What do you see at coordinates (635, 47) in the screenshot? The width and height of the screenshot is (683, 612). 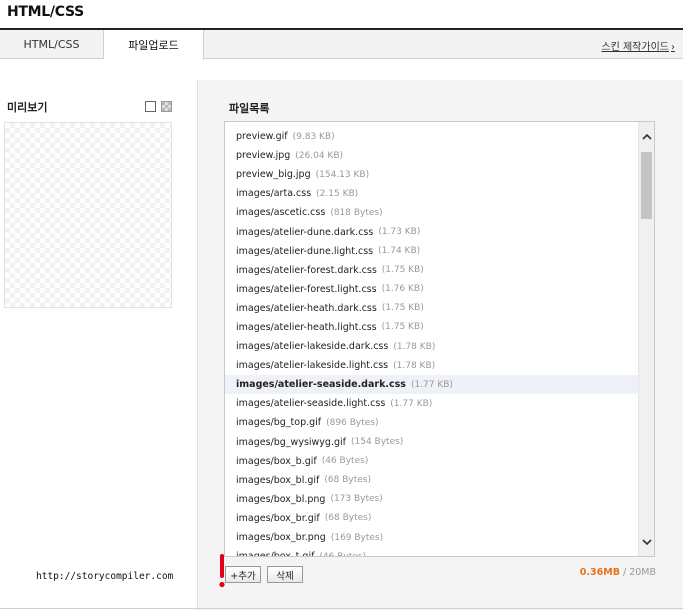 I see `skin-guide-label: 스킨 제작가이드` at bounding box center [635, 47].